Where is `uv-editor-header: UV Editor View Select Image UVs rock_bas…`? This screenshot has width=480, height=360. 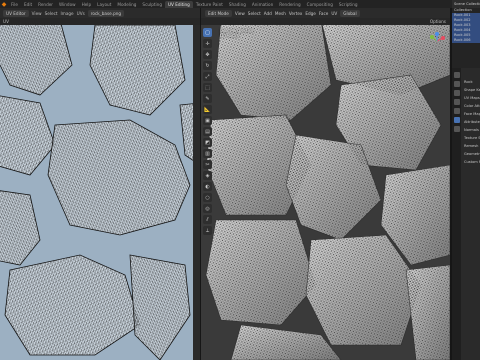 uv-editor-header: UV Editor View Select Image UVs rock_bas… is located at coordinates (100, 13).